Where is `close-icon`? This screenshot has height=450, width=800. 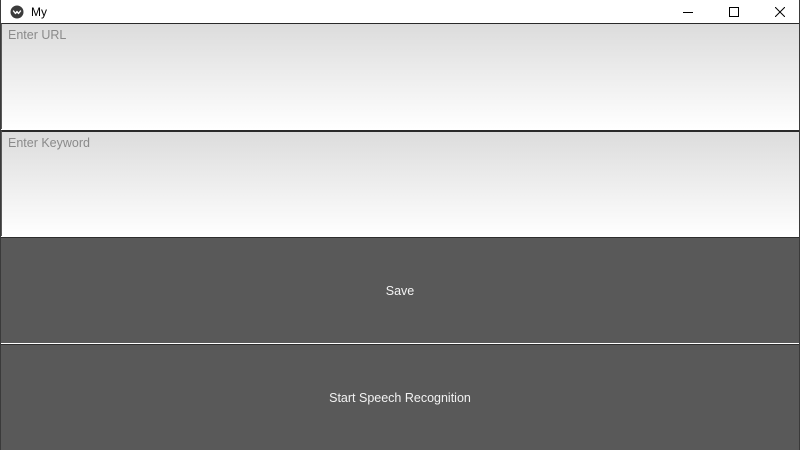 close-icon is located at coordinates (780, 11).